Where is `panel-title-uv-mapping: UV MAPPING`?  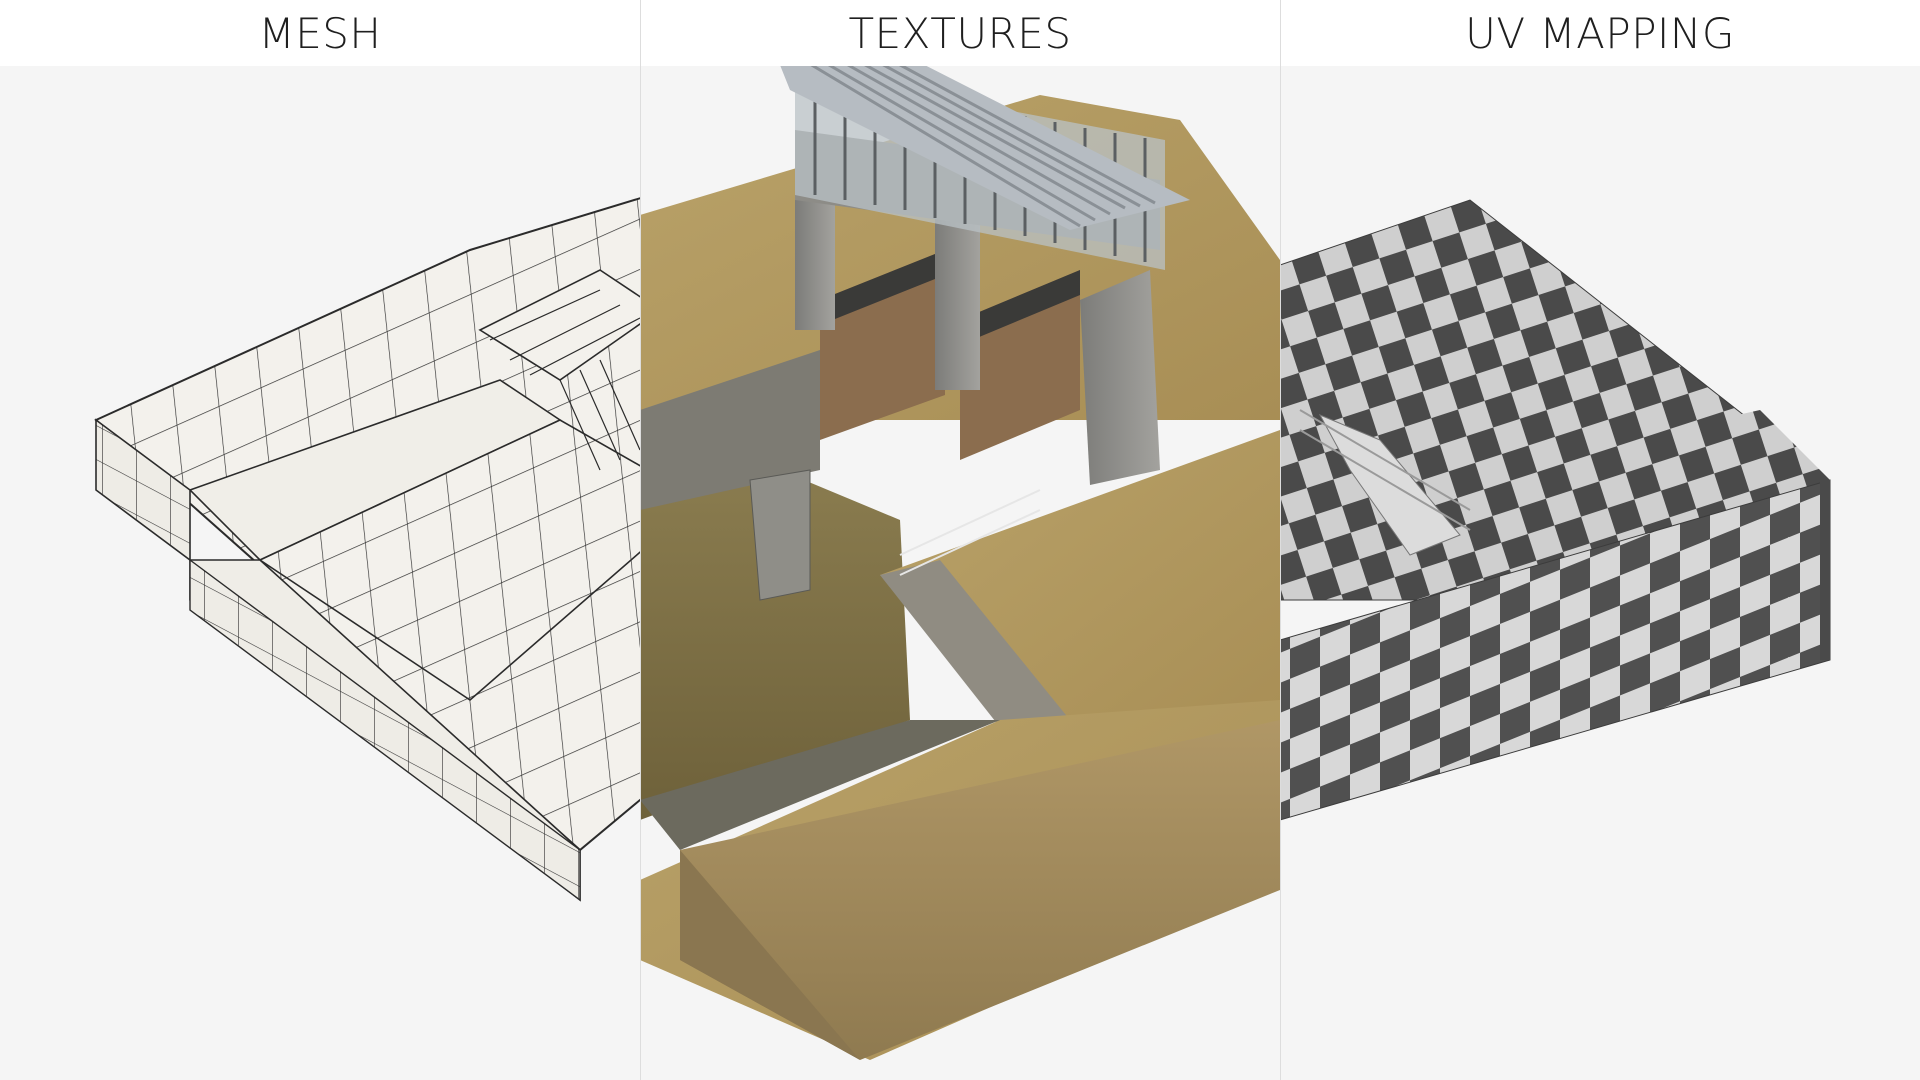 panel-title-uv-mapping: UV MAPPING is located at coordinates (1600, 33).